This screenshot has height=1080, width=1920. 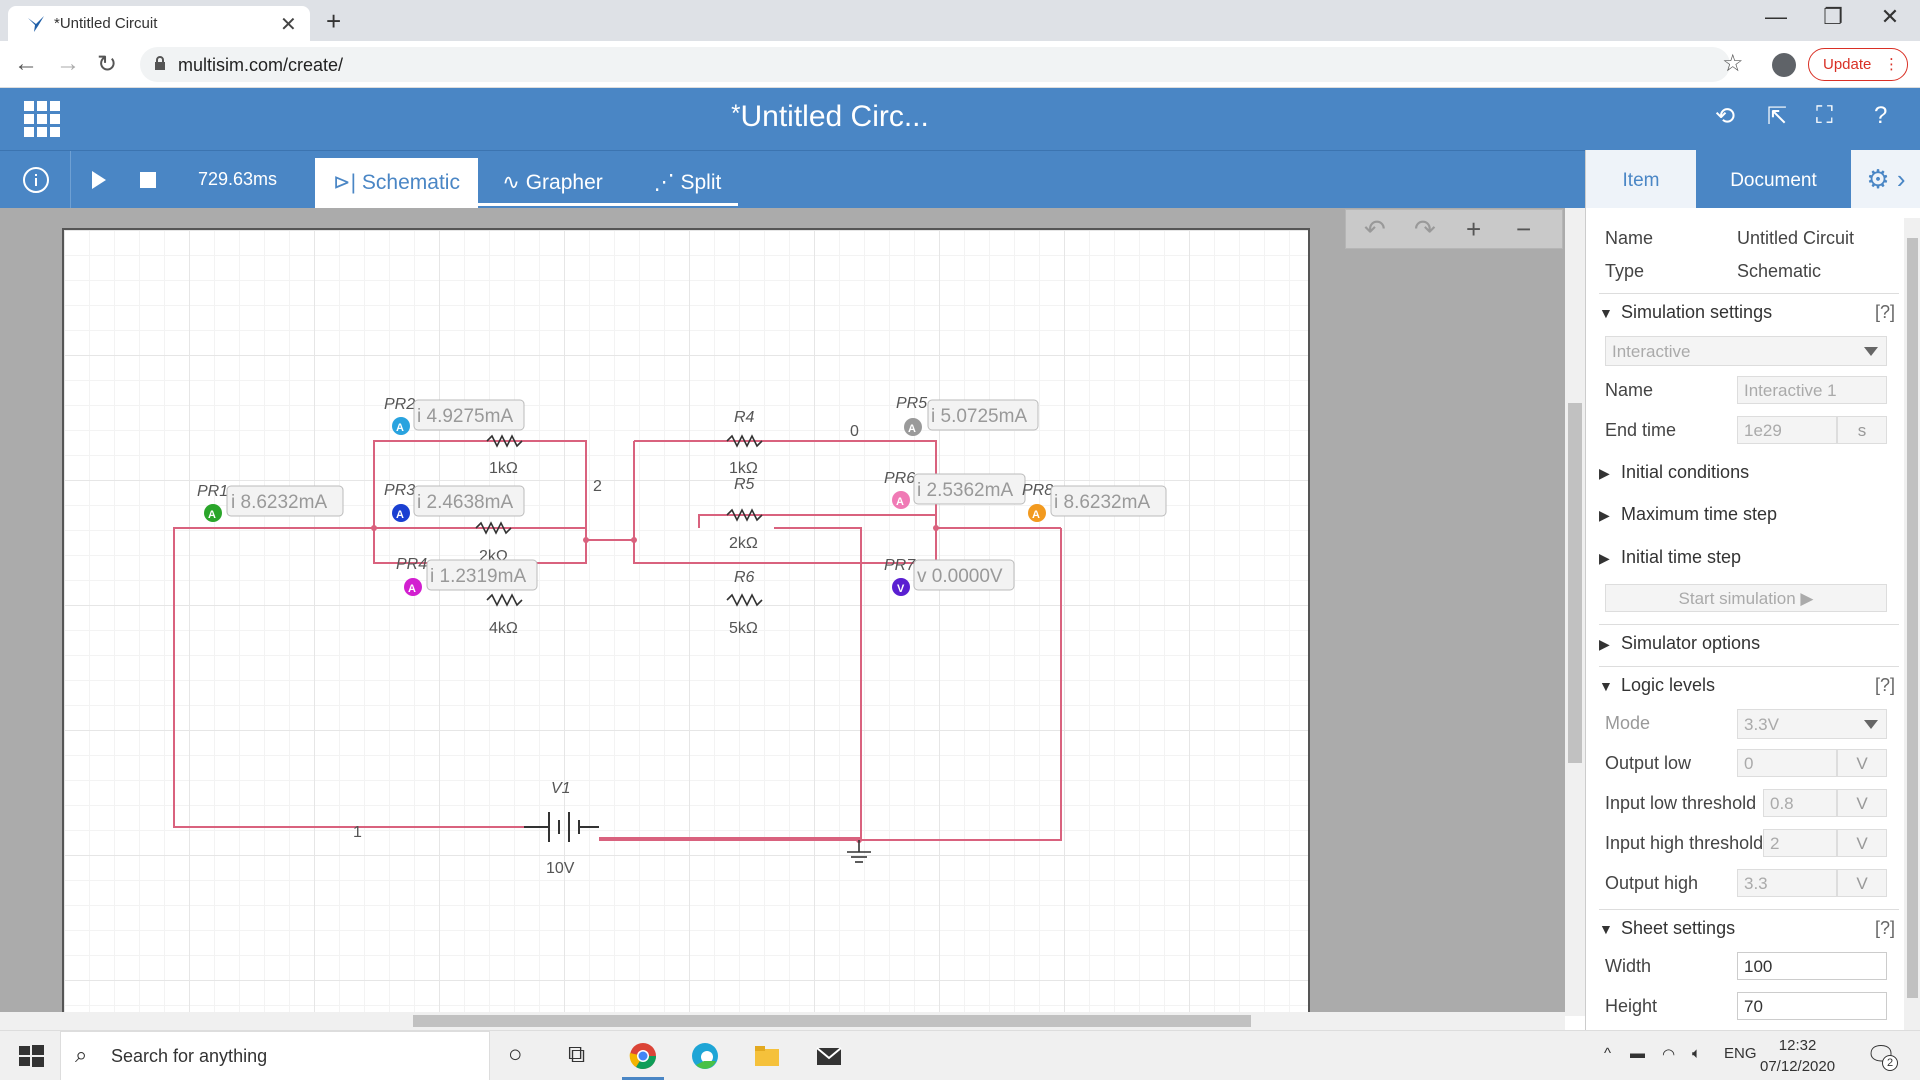 What do you see at coordinates (1885, 312) in the screenshot?
I see `sim-settings-help: [?]` at bounding box center [1885, 312].